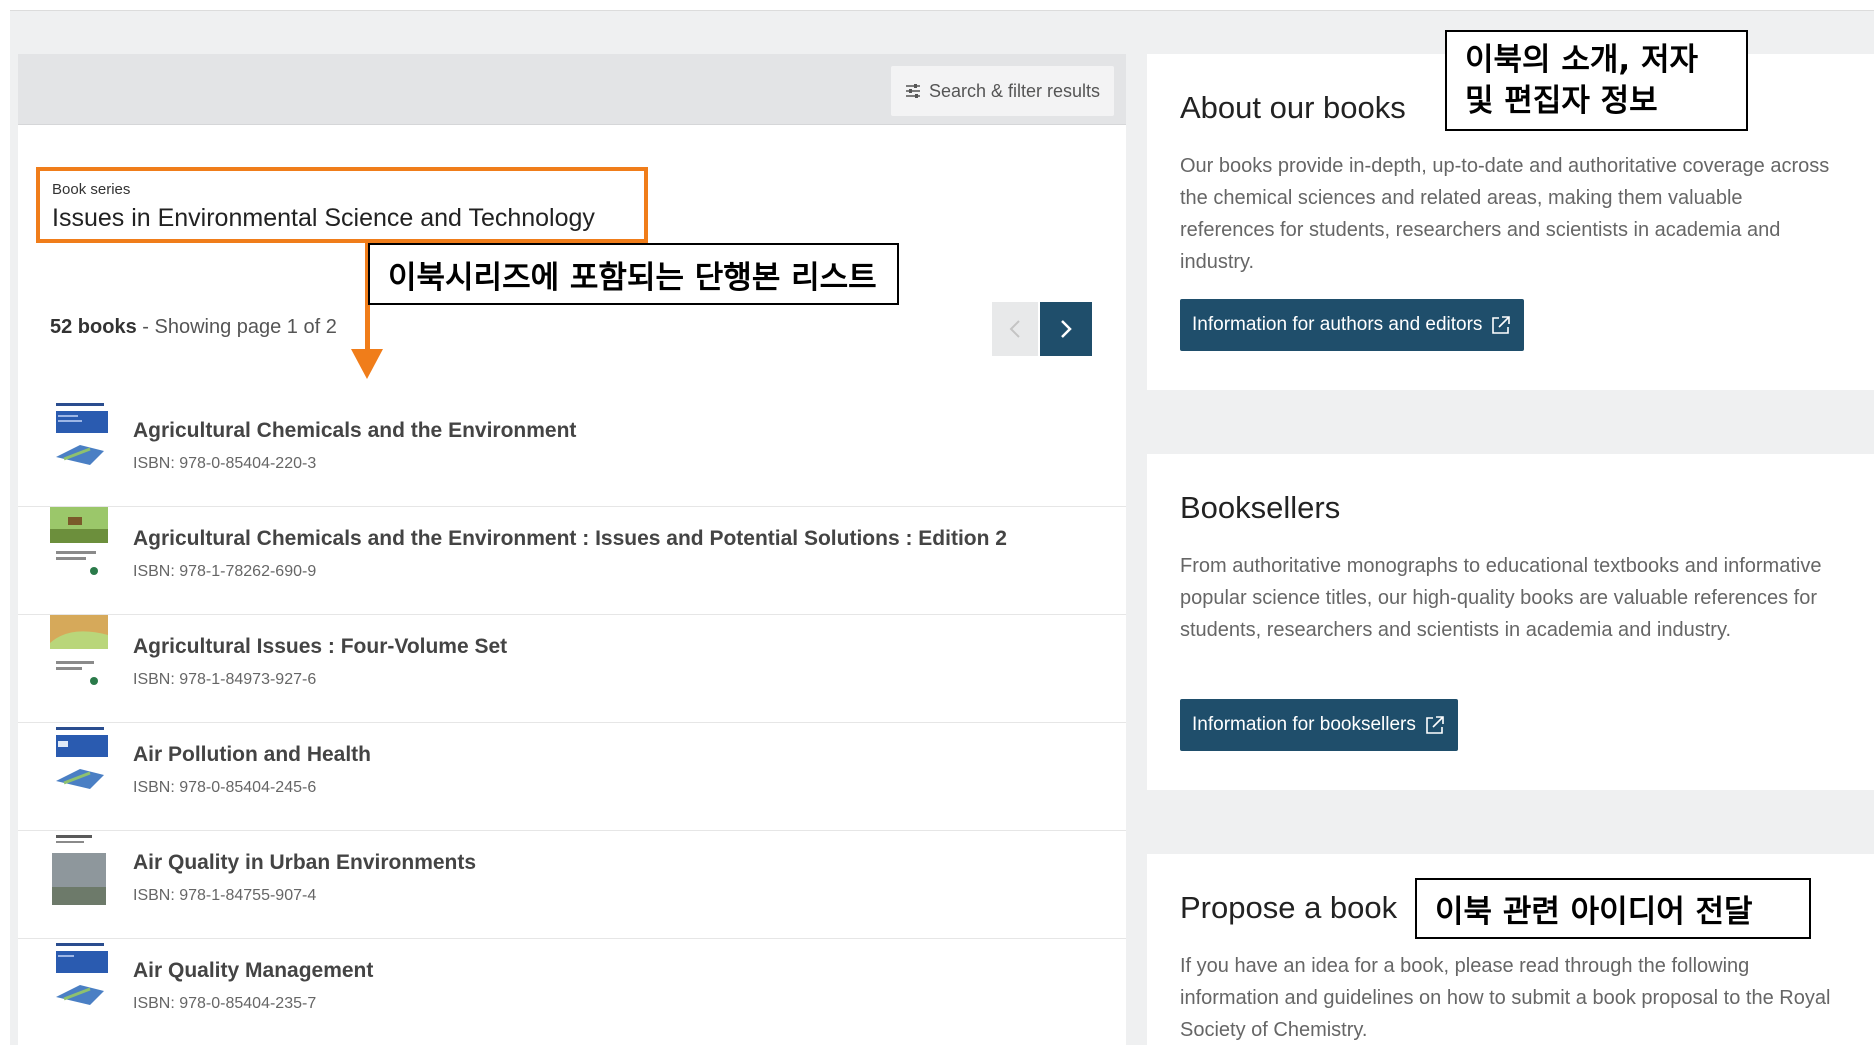  Describe the element at coordinates (1014, 90) in the screenshot. I see `search-filter-label: Search & filter results` at that location.